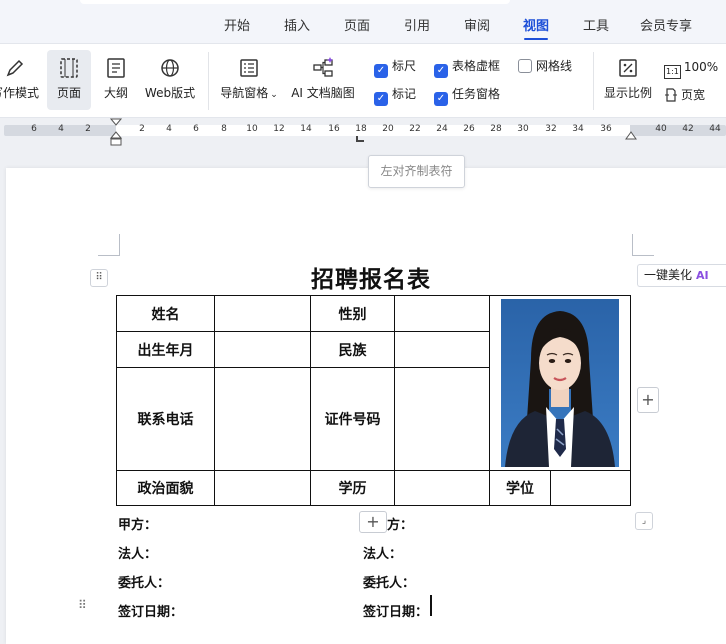  What do you see at coordinates (22, 80) in the screenshot?
I see `writing-mode-button: 写作模式` at bounding box center [22, 80].